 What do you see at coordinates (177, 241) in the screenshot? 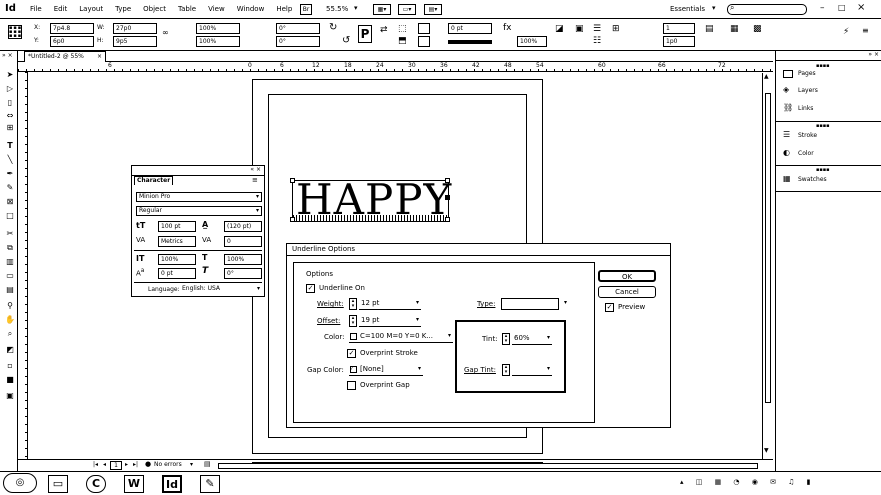
I see `kerning-field: Metrics` at bounding box center [177, 241].